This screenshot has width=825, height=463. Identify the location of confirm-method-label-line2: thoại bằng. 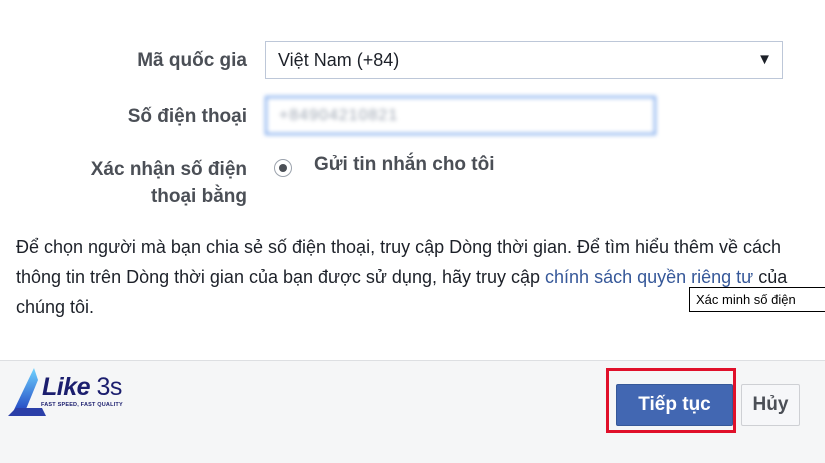
(198, 196).